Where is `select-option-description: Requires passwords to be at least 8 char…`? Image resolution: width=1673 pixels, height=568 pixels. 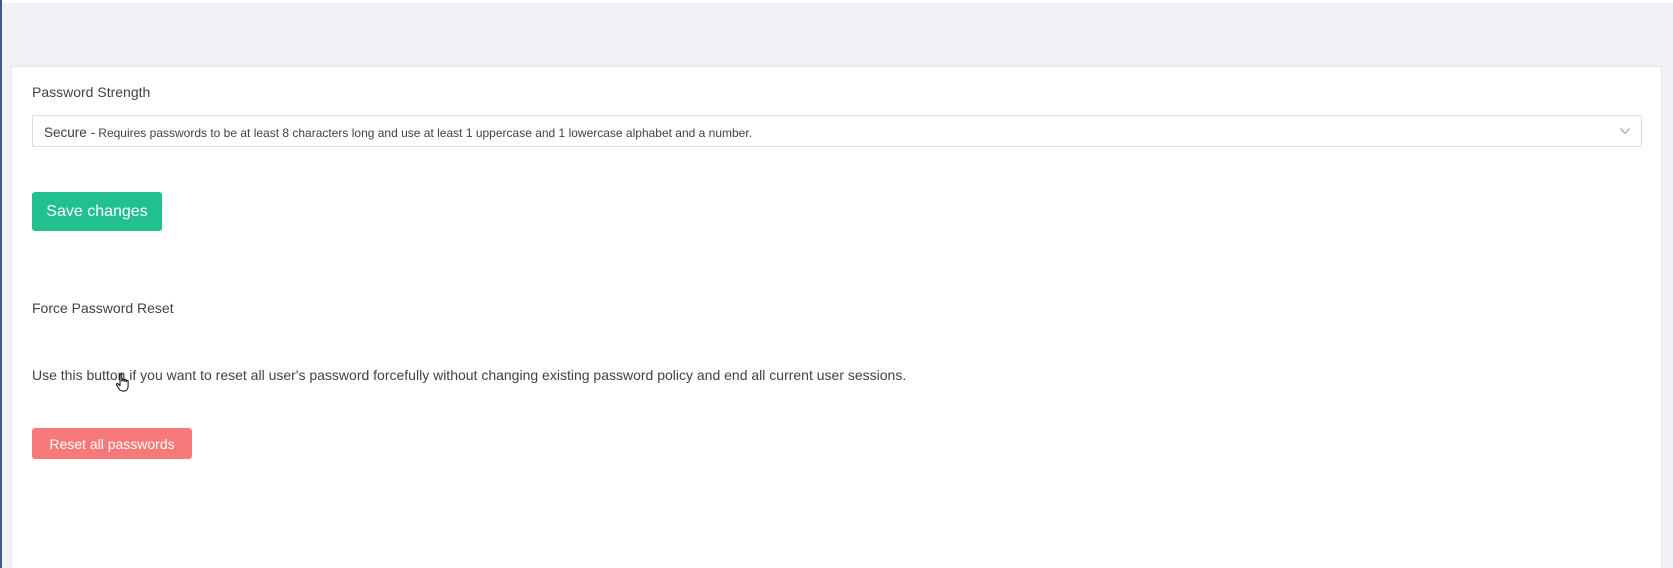 select-option-description: Requires passwords to be at least 8 char… is located at coordinates (425, 133).